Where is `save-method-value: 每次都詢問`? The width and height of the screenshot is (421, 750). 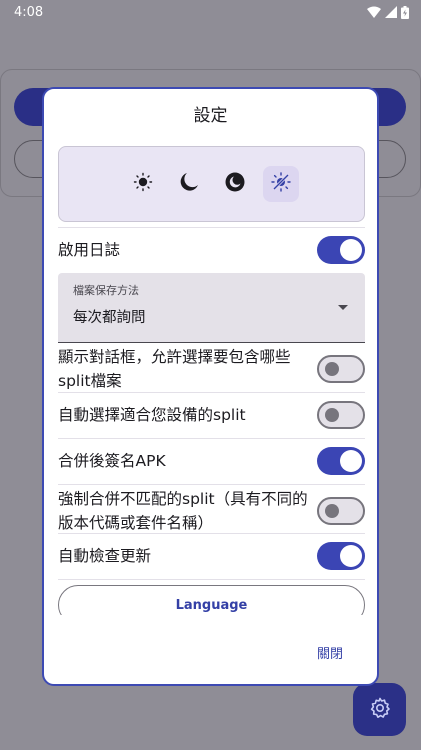 save-method-value: 每次都詢問 is located at coordinates (109, 318).